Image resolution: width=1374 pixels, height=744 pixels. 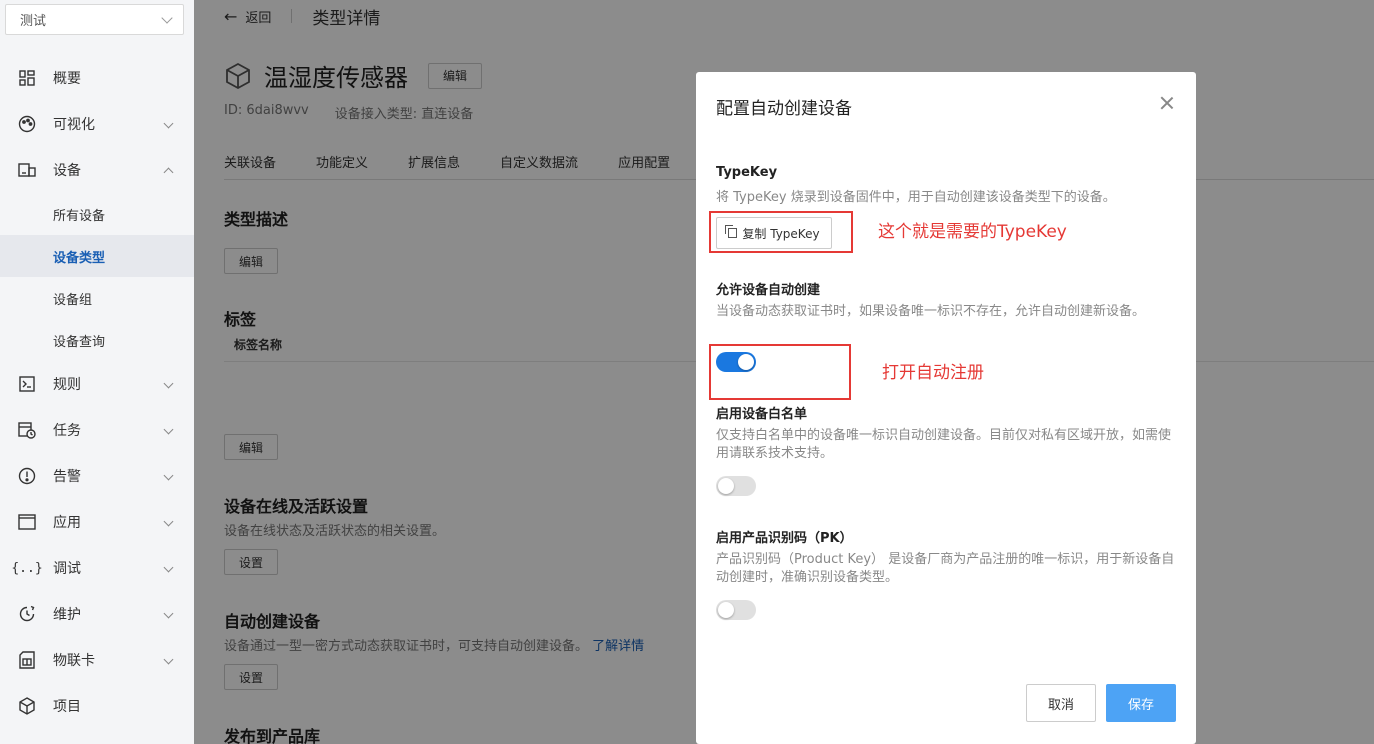 What do you see at coordinates (736, 610) in the screenshot?
I see `pk-toggle` at bounding box center [736, 610].